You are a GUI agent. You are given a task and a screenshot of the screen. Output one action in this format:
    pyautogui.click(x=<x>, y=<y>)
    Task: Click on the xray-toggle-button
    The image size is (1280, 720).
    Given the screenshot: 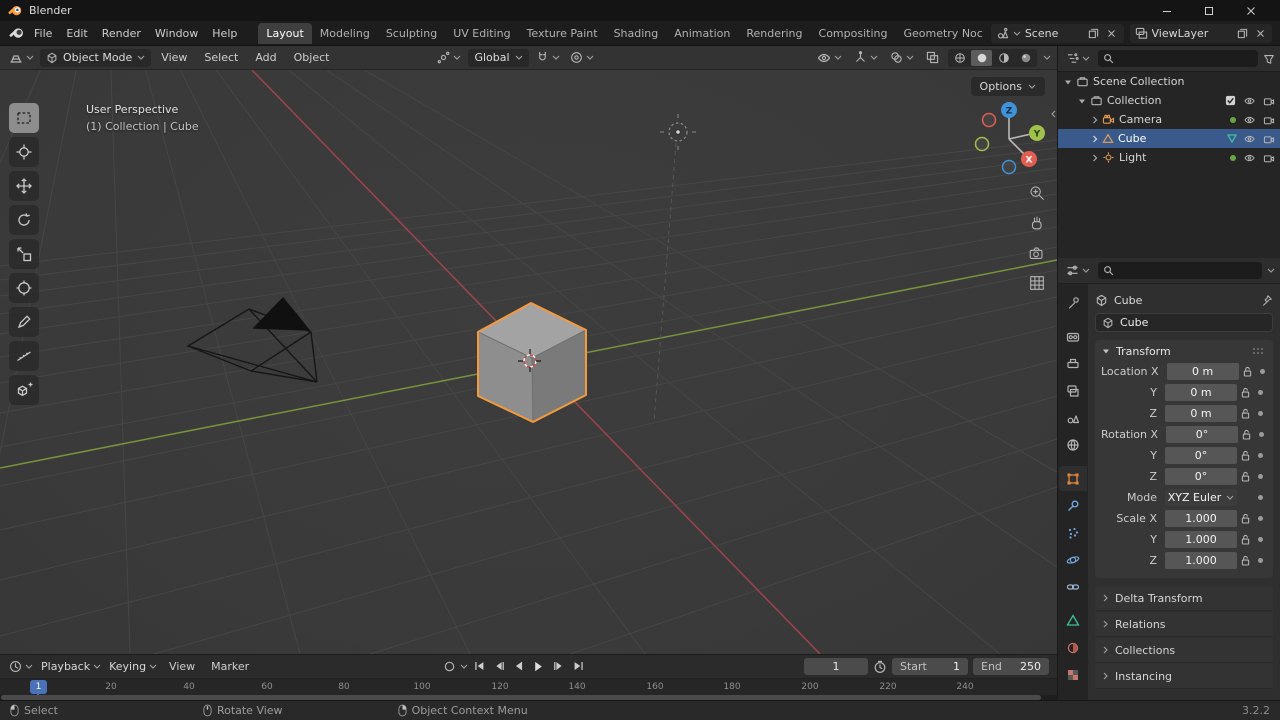 What is the action you would take?
    pyautogui.click(x=932, y=57)
    